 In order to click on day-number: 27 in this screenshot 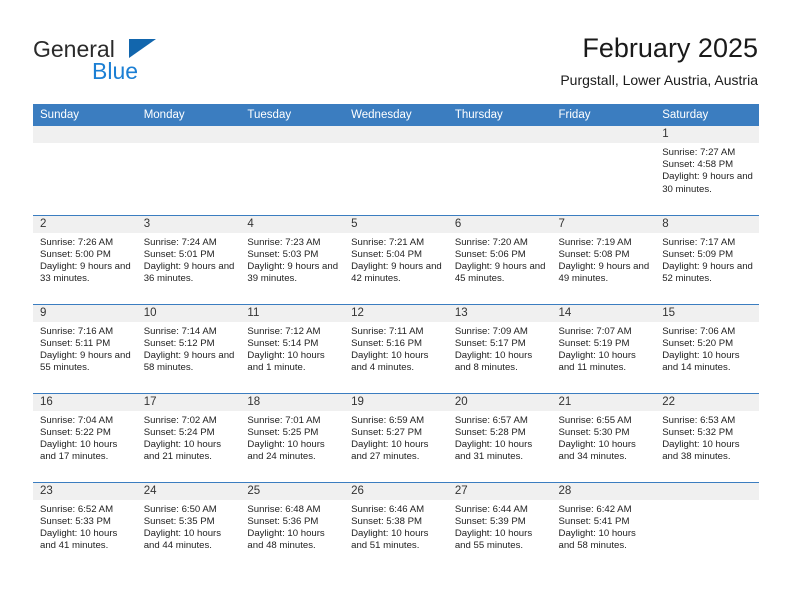, I will do `click(499, 491)`.